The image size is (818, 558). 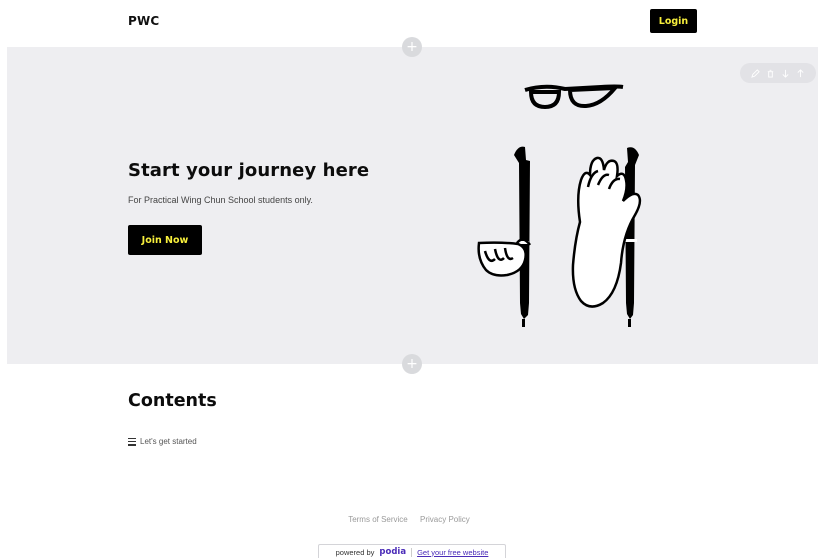 What do you see at coordinates (801, 73) in the screenshot?
I see `arrow-up-icon` at bounding box center [801, 73].